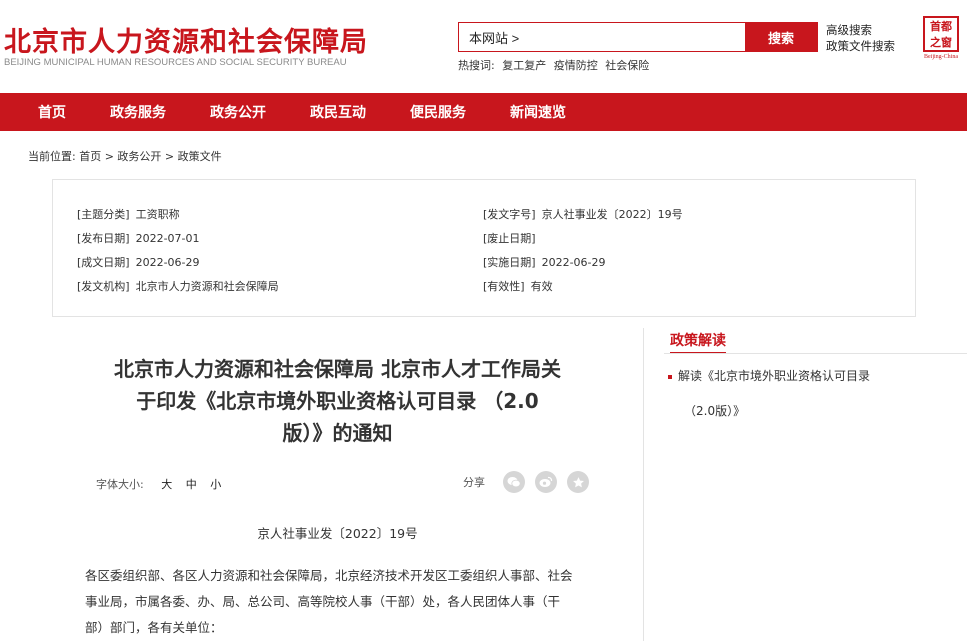 This screenshot has width=967, height=641. What do you see at coordinates (166, 484) in the screenshot?
I see `font-size-large-button: 大` at bounding box center [166, 484].